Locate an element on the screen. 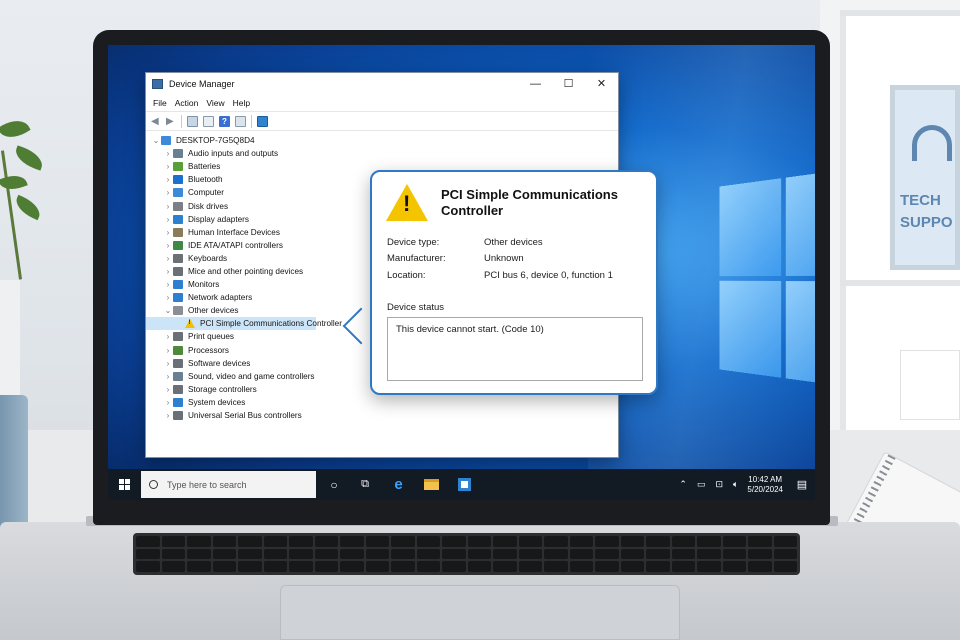 Image resolution: width=960 pixels, height=640 pixels. minimize-button: — is located at coordinates (535, 84).